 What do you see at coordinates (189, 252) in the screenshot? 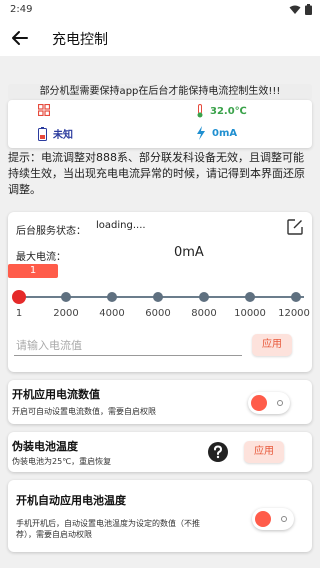
I see `max-current-value: 0mA` at bounding box center [189, 252].